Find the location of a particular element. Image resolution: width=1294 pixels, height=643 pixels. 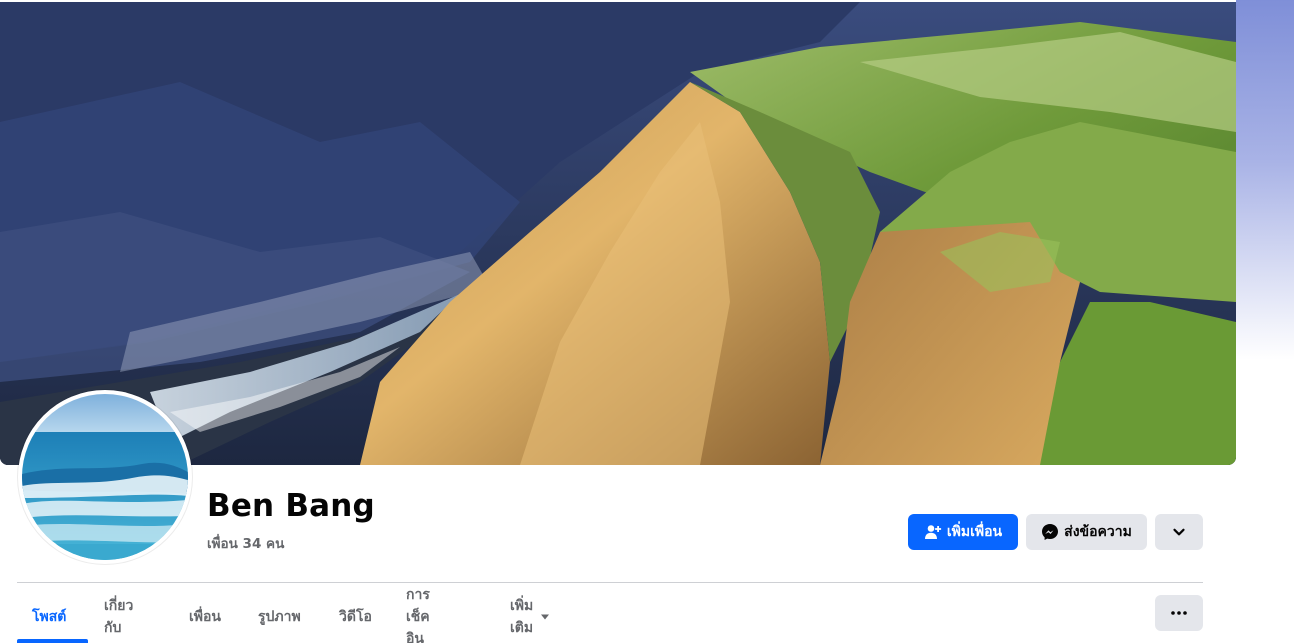

active-tab-indicator is located at coordinates (52, 641).